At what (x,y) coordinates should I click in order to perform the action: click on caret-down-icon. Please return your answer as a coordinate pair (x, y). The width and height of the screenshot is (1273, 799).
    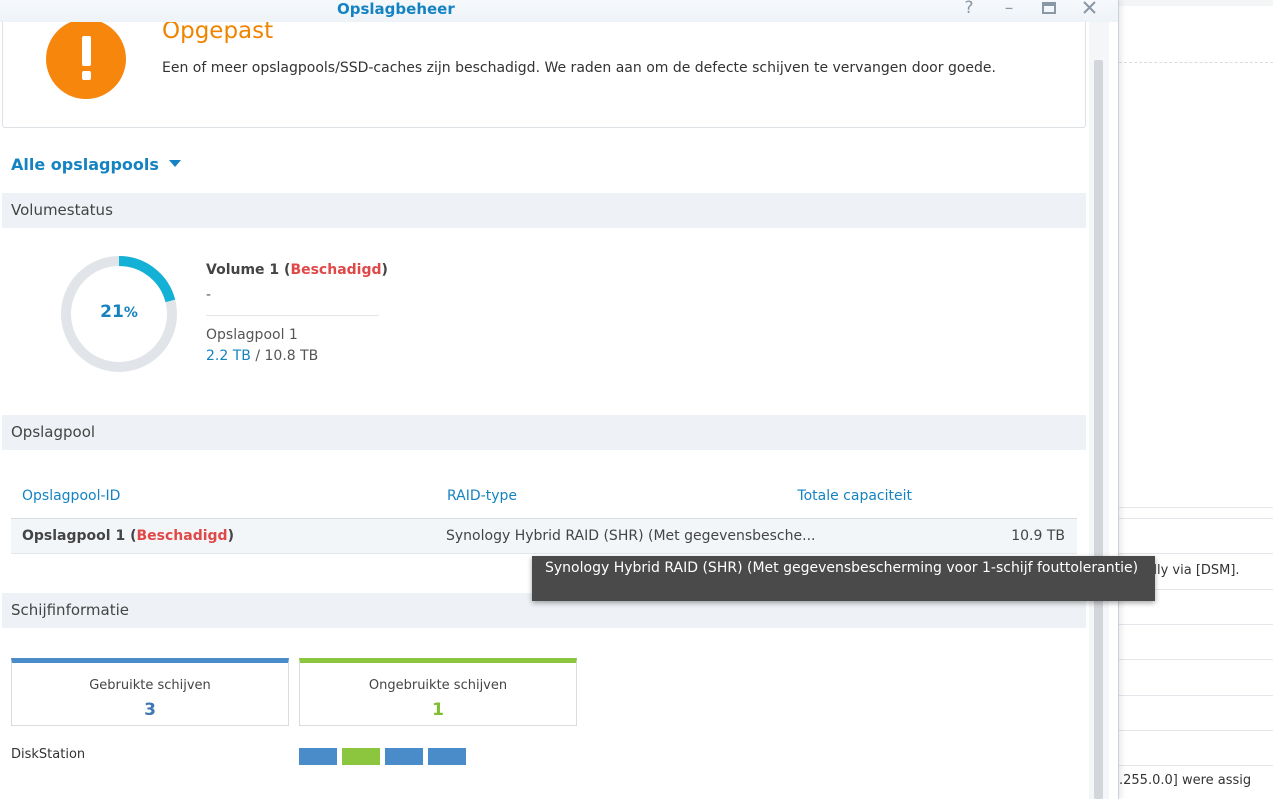
    Looking at the image, I should click on (174, 163).